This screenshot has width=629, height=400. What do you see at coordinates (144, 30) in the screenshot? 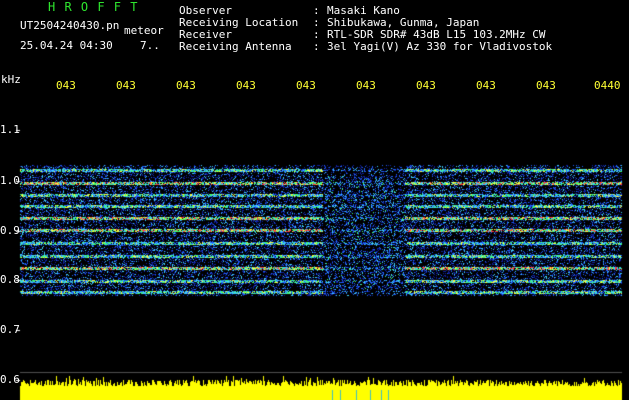
I see `kind-label: meteor` at bounding box center [144, 30].